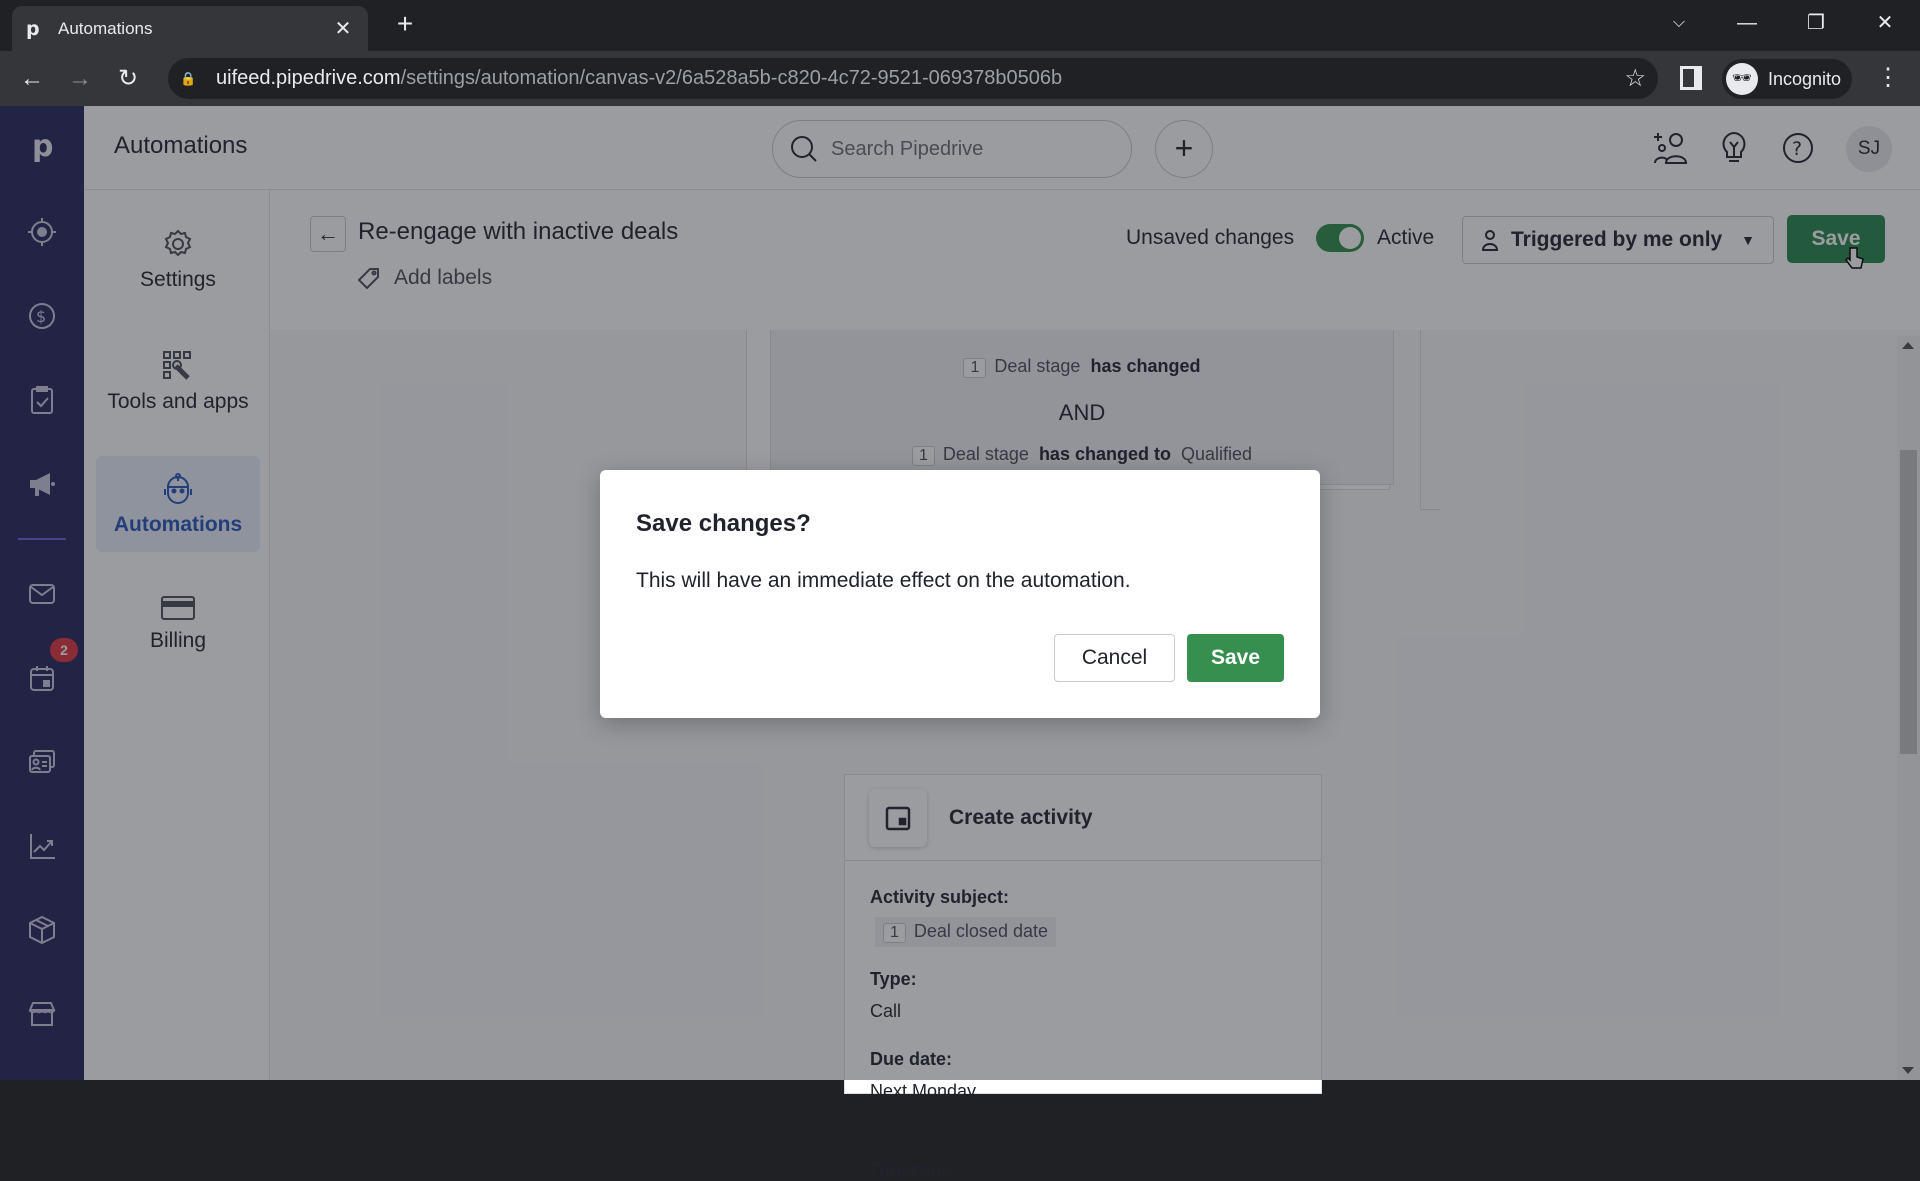 The width and height of the screenshot is (1920, 1181). I want to click on confirm-save-button: Save, so click(1235, 658).